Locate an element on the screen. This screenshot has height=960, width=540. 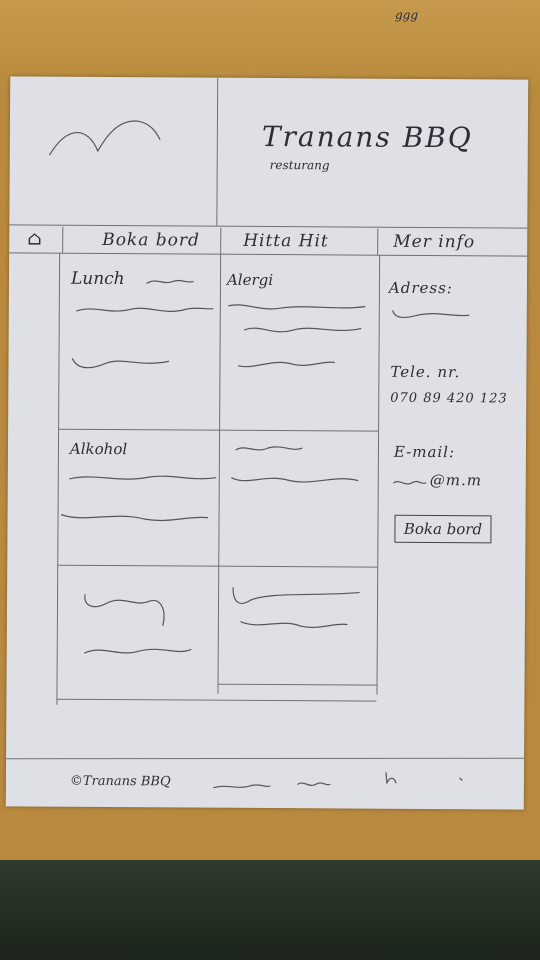
book-table-button: Boka bord is located at coordinates (443, 529).